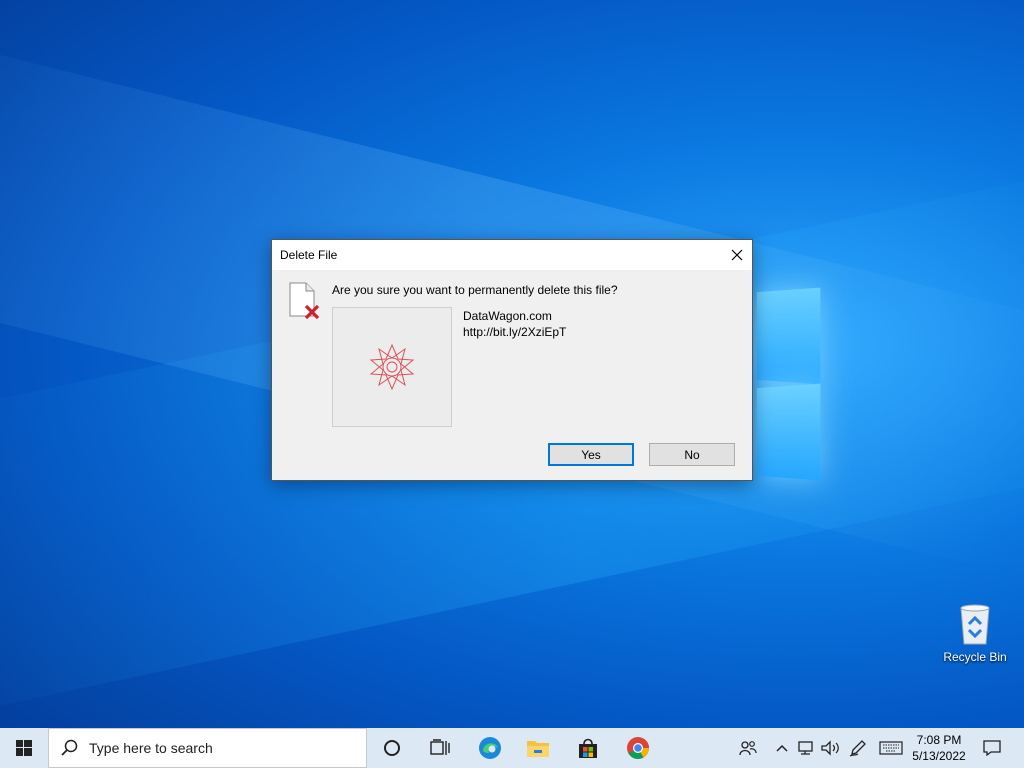  I want to click on recycle-bin-label: Recycle Bin, so click(975, 657).